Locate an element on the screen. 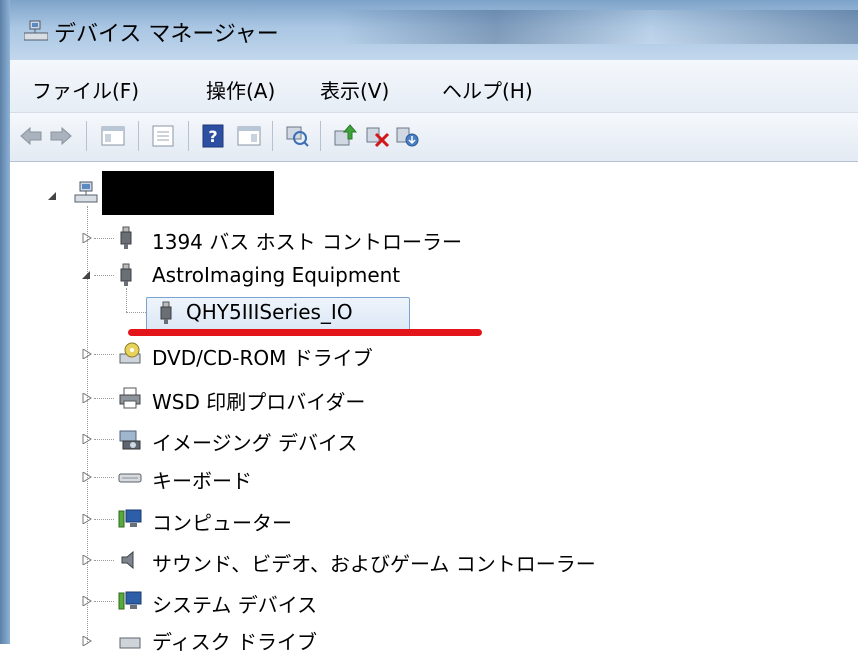 The height and width of the screenshot is (655, 858). window-title: デバイス マネージャー is located at coordinates (166, 34).